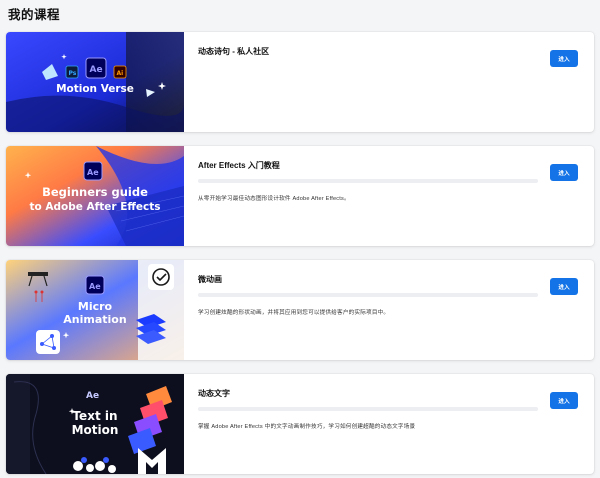  I want to click on thumbnail-title-line1: Text in, so click(94, 416).